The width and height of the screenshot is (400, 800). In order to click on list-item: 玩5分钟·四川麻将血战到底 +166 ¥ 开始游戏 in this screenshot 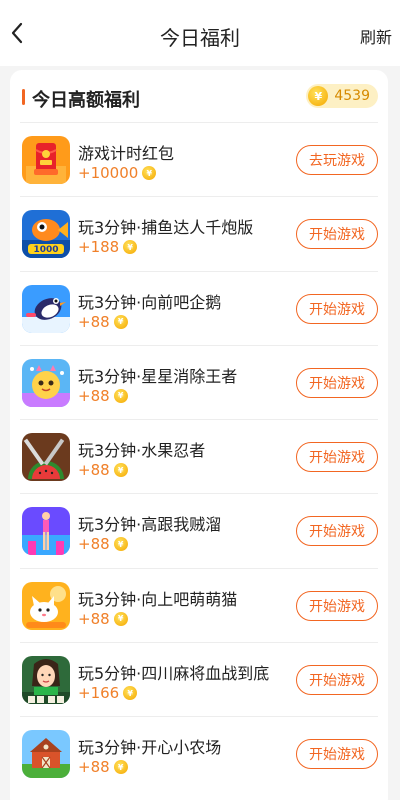, I will do `click(199, 679)`.